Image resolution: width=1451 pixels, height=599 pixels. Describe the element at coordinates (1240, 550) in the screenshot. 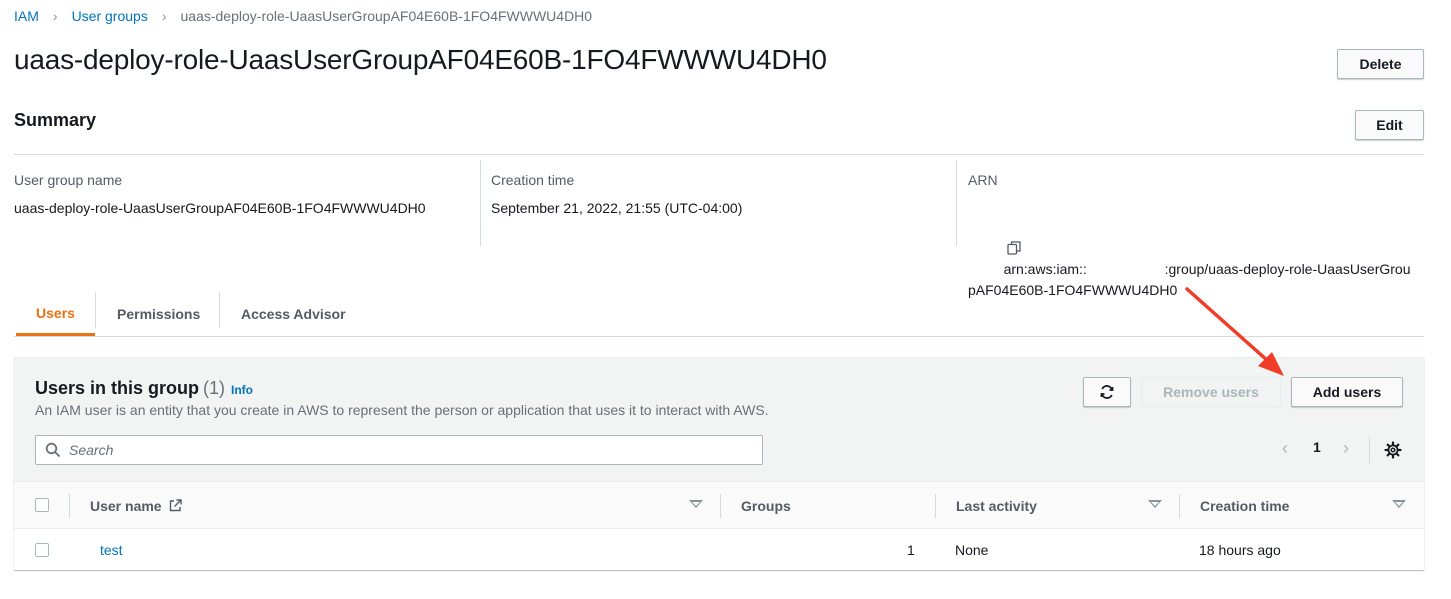

I see `creation-time-value: 18 hours ago` at that location.